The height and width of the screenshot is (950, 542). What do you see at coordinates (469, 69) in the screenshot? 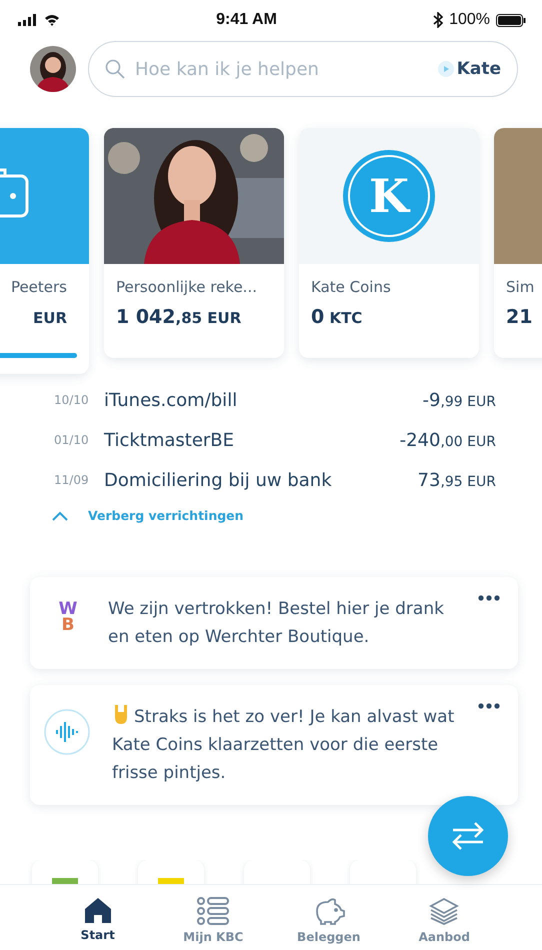
I see `kate-assistant-button: Kate` at bounding box center [469, 69].